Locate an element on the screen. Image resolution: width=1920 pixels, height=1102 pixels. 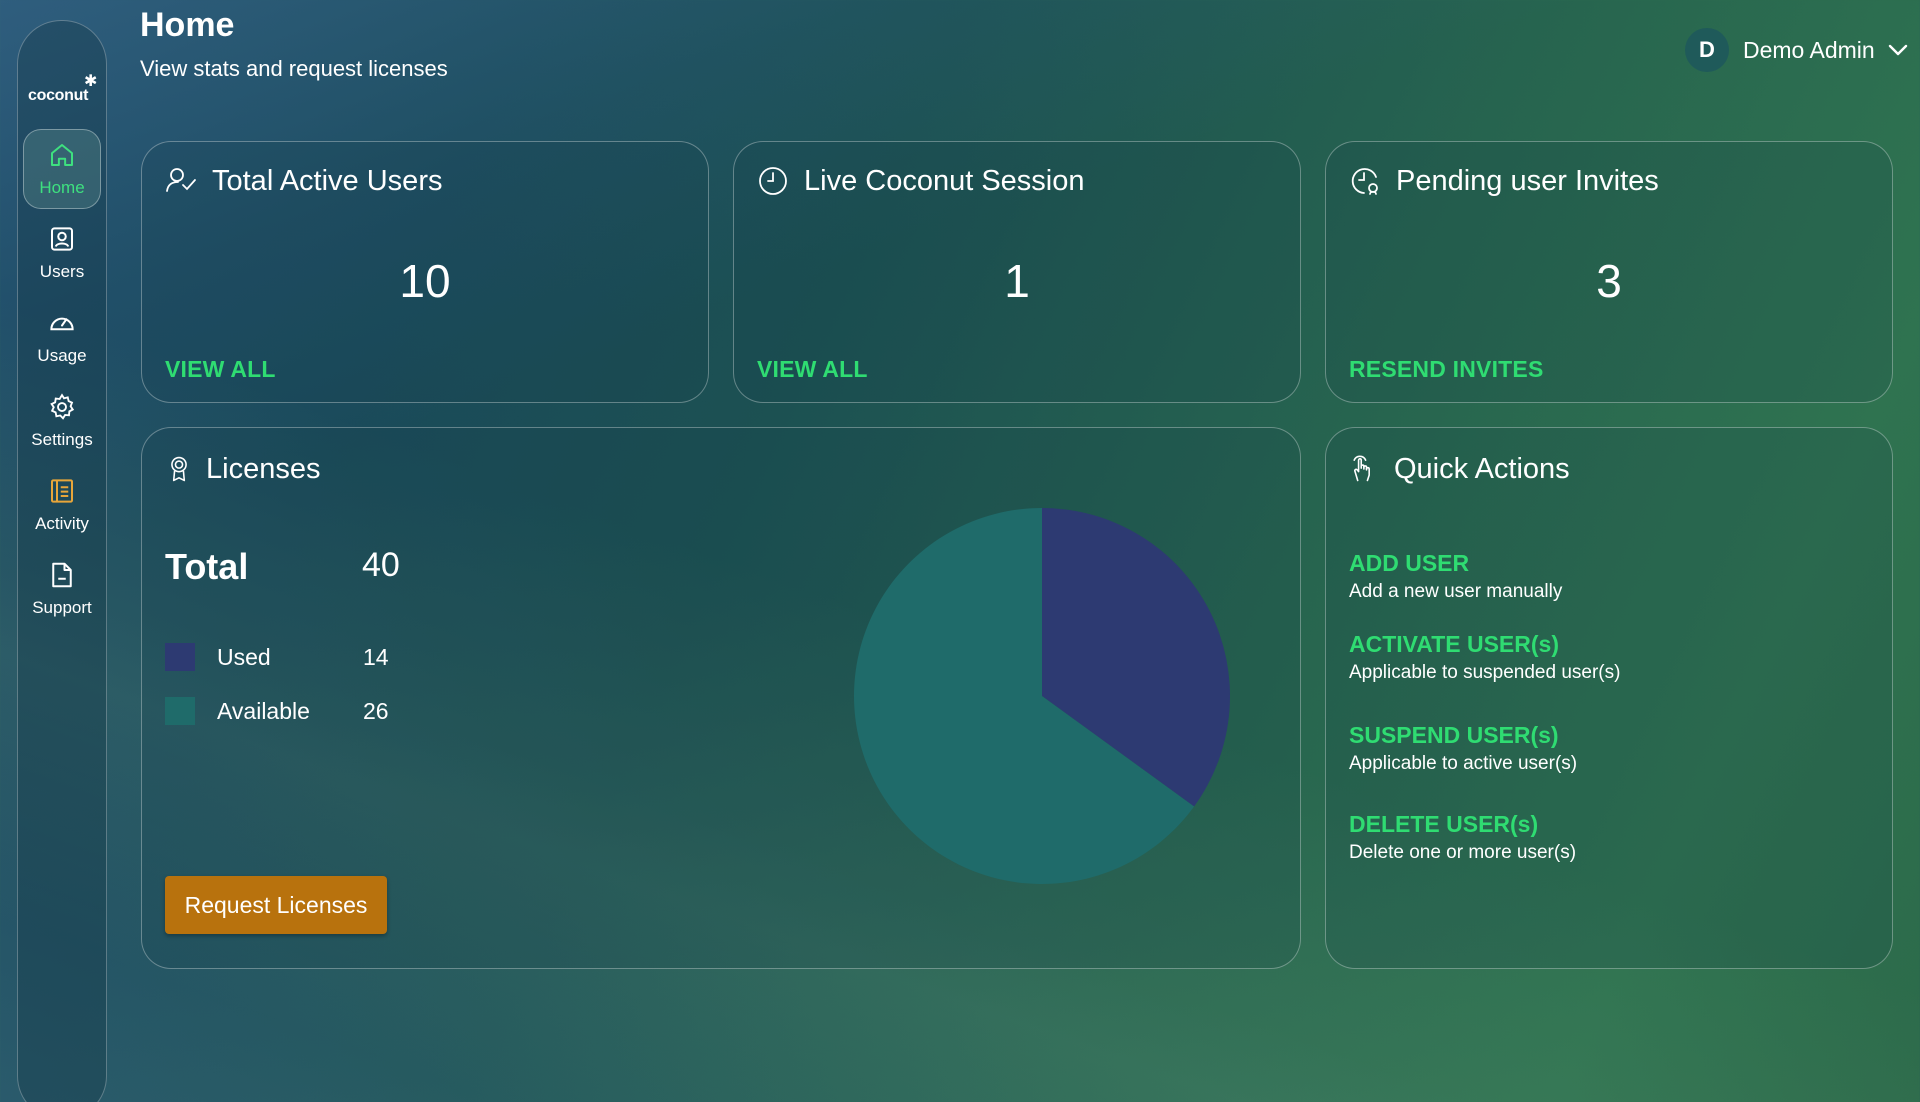
card-header: Pending user Invites is located at coordinates (1503, 181).